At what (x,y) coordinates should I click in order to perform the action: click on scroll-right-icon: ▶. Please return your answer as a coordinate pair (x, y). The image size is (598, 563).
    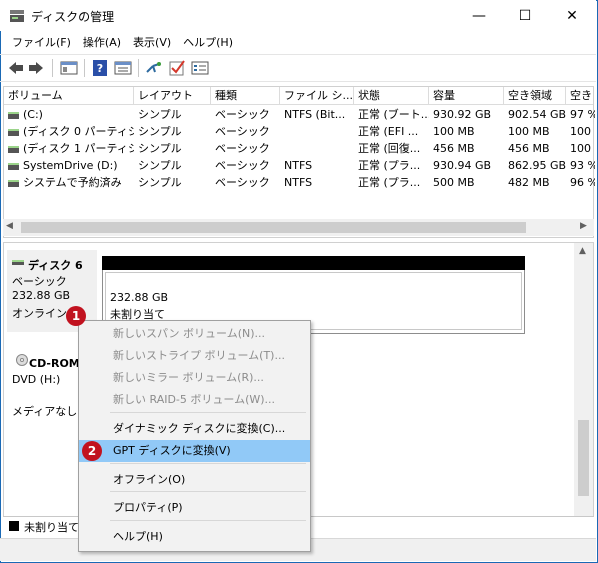
    Looking at the image, I should click on (583, 226).